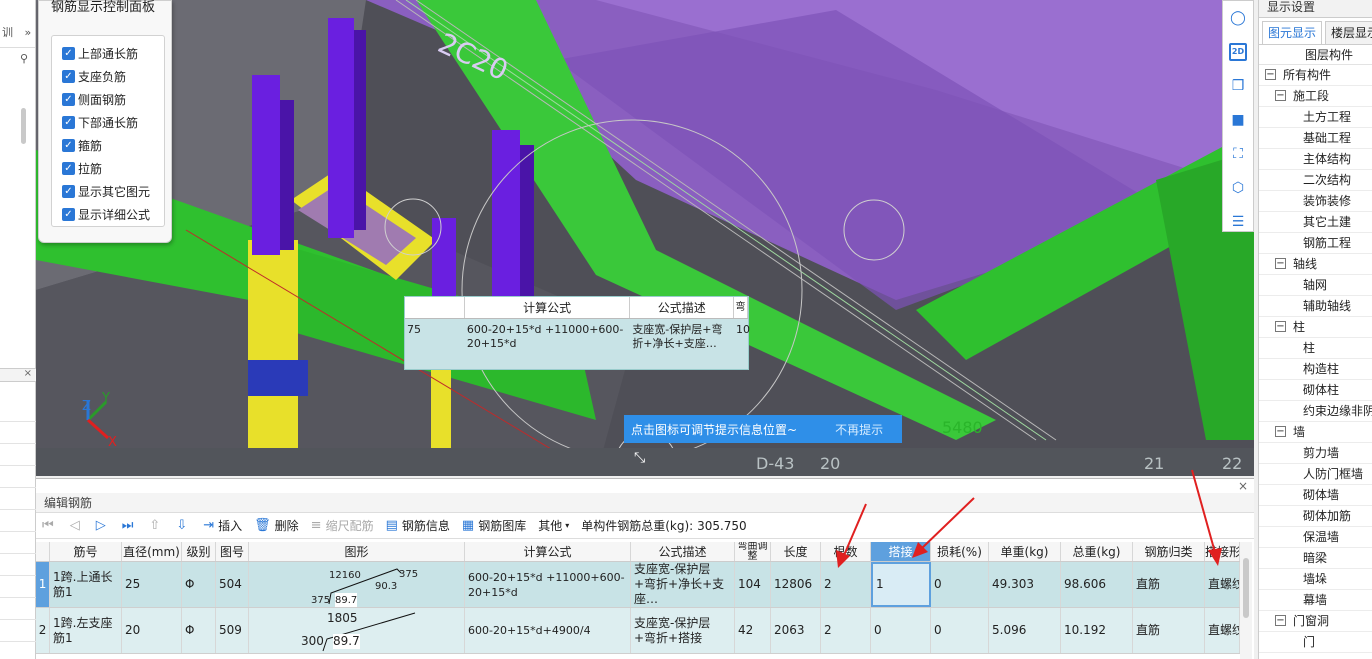 Image resolution: width=1372 pixels, height=659 pixels. Describe the element at coordinates (1292, 32) in the screenshot. I see `tab-element-display: 图元显示` at that location.